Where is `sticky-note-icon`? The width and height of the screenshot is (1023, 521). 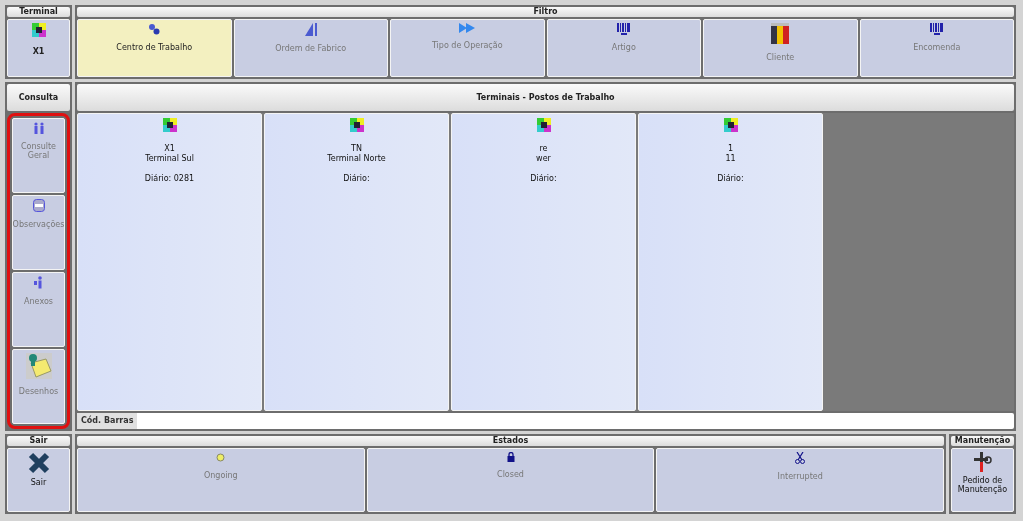 sticky-note-icon is located at coordinates (38, 366).